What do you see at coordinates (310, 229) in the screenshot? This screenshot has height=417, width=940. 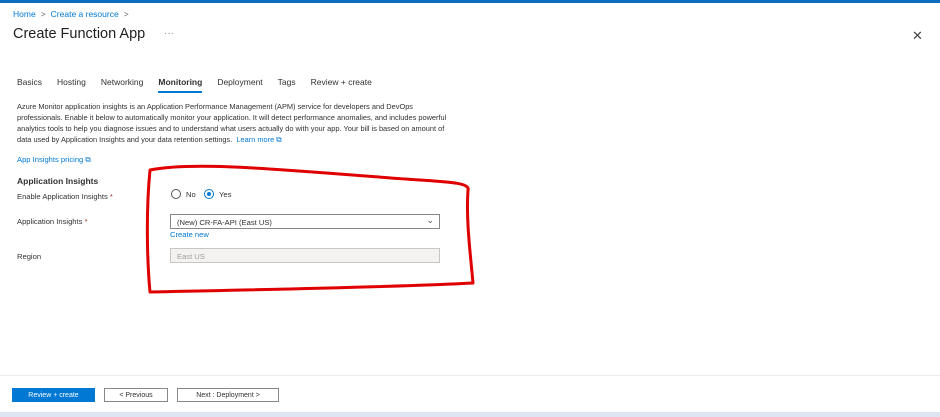 I see `red-annotation-outline` at bounding box center [310, 229].